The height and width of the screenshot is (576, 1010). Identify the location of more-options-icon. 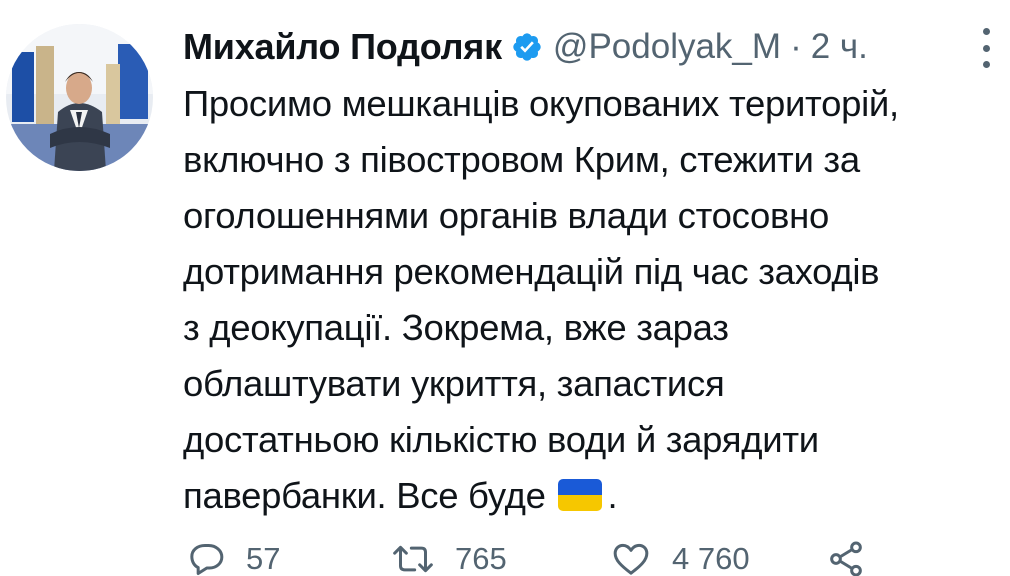
(986, 48).